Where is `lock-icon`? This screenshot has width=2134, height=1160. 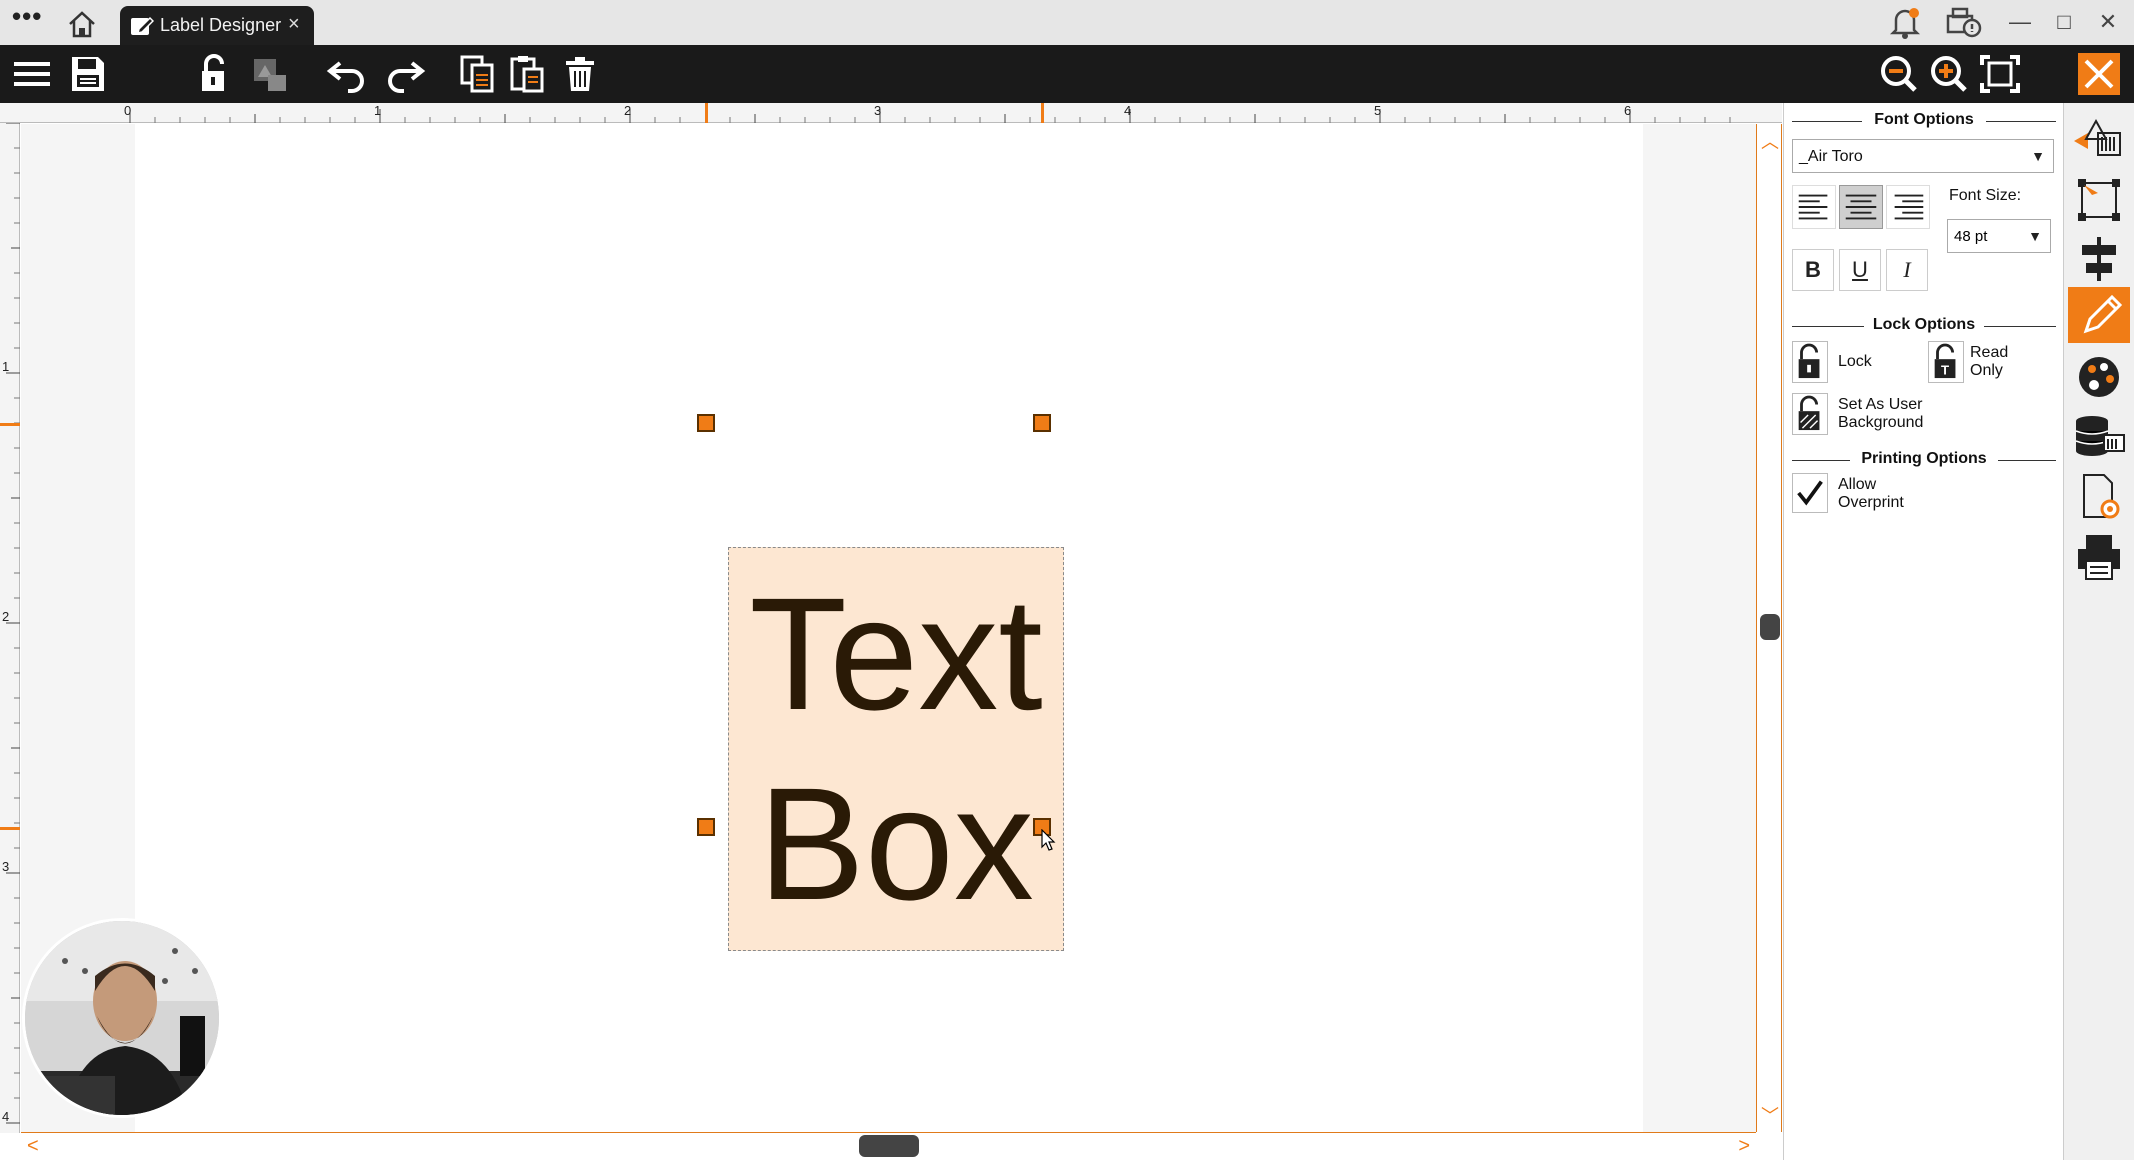 lock-icon is located at coordinates (1810, 362).